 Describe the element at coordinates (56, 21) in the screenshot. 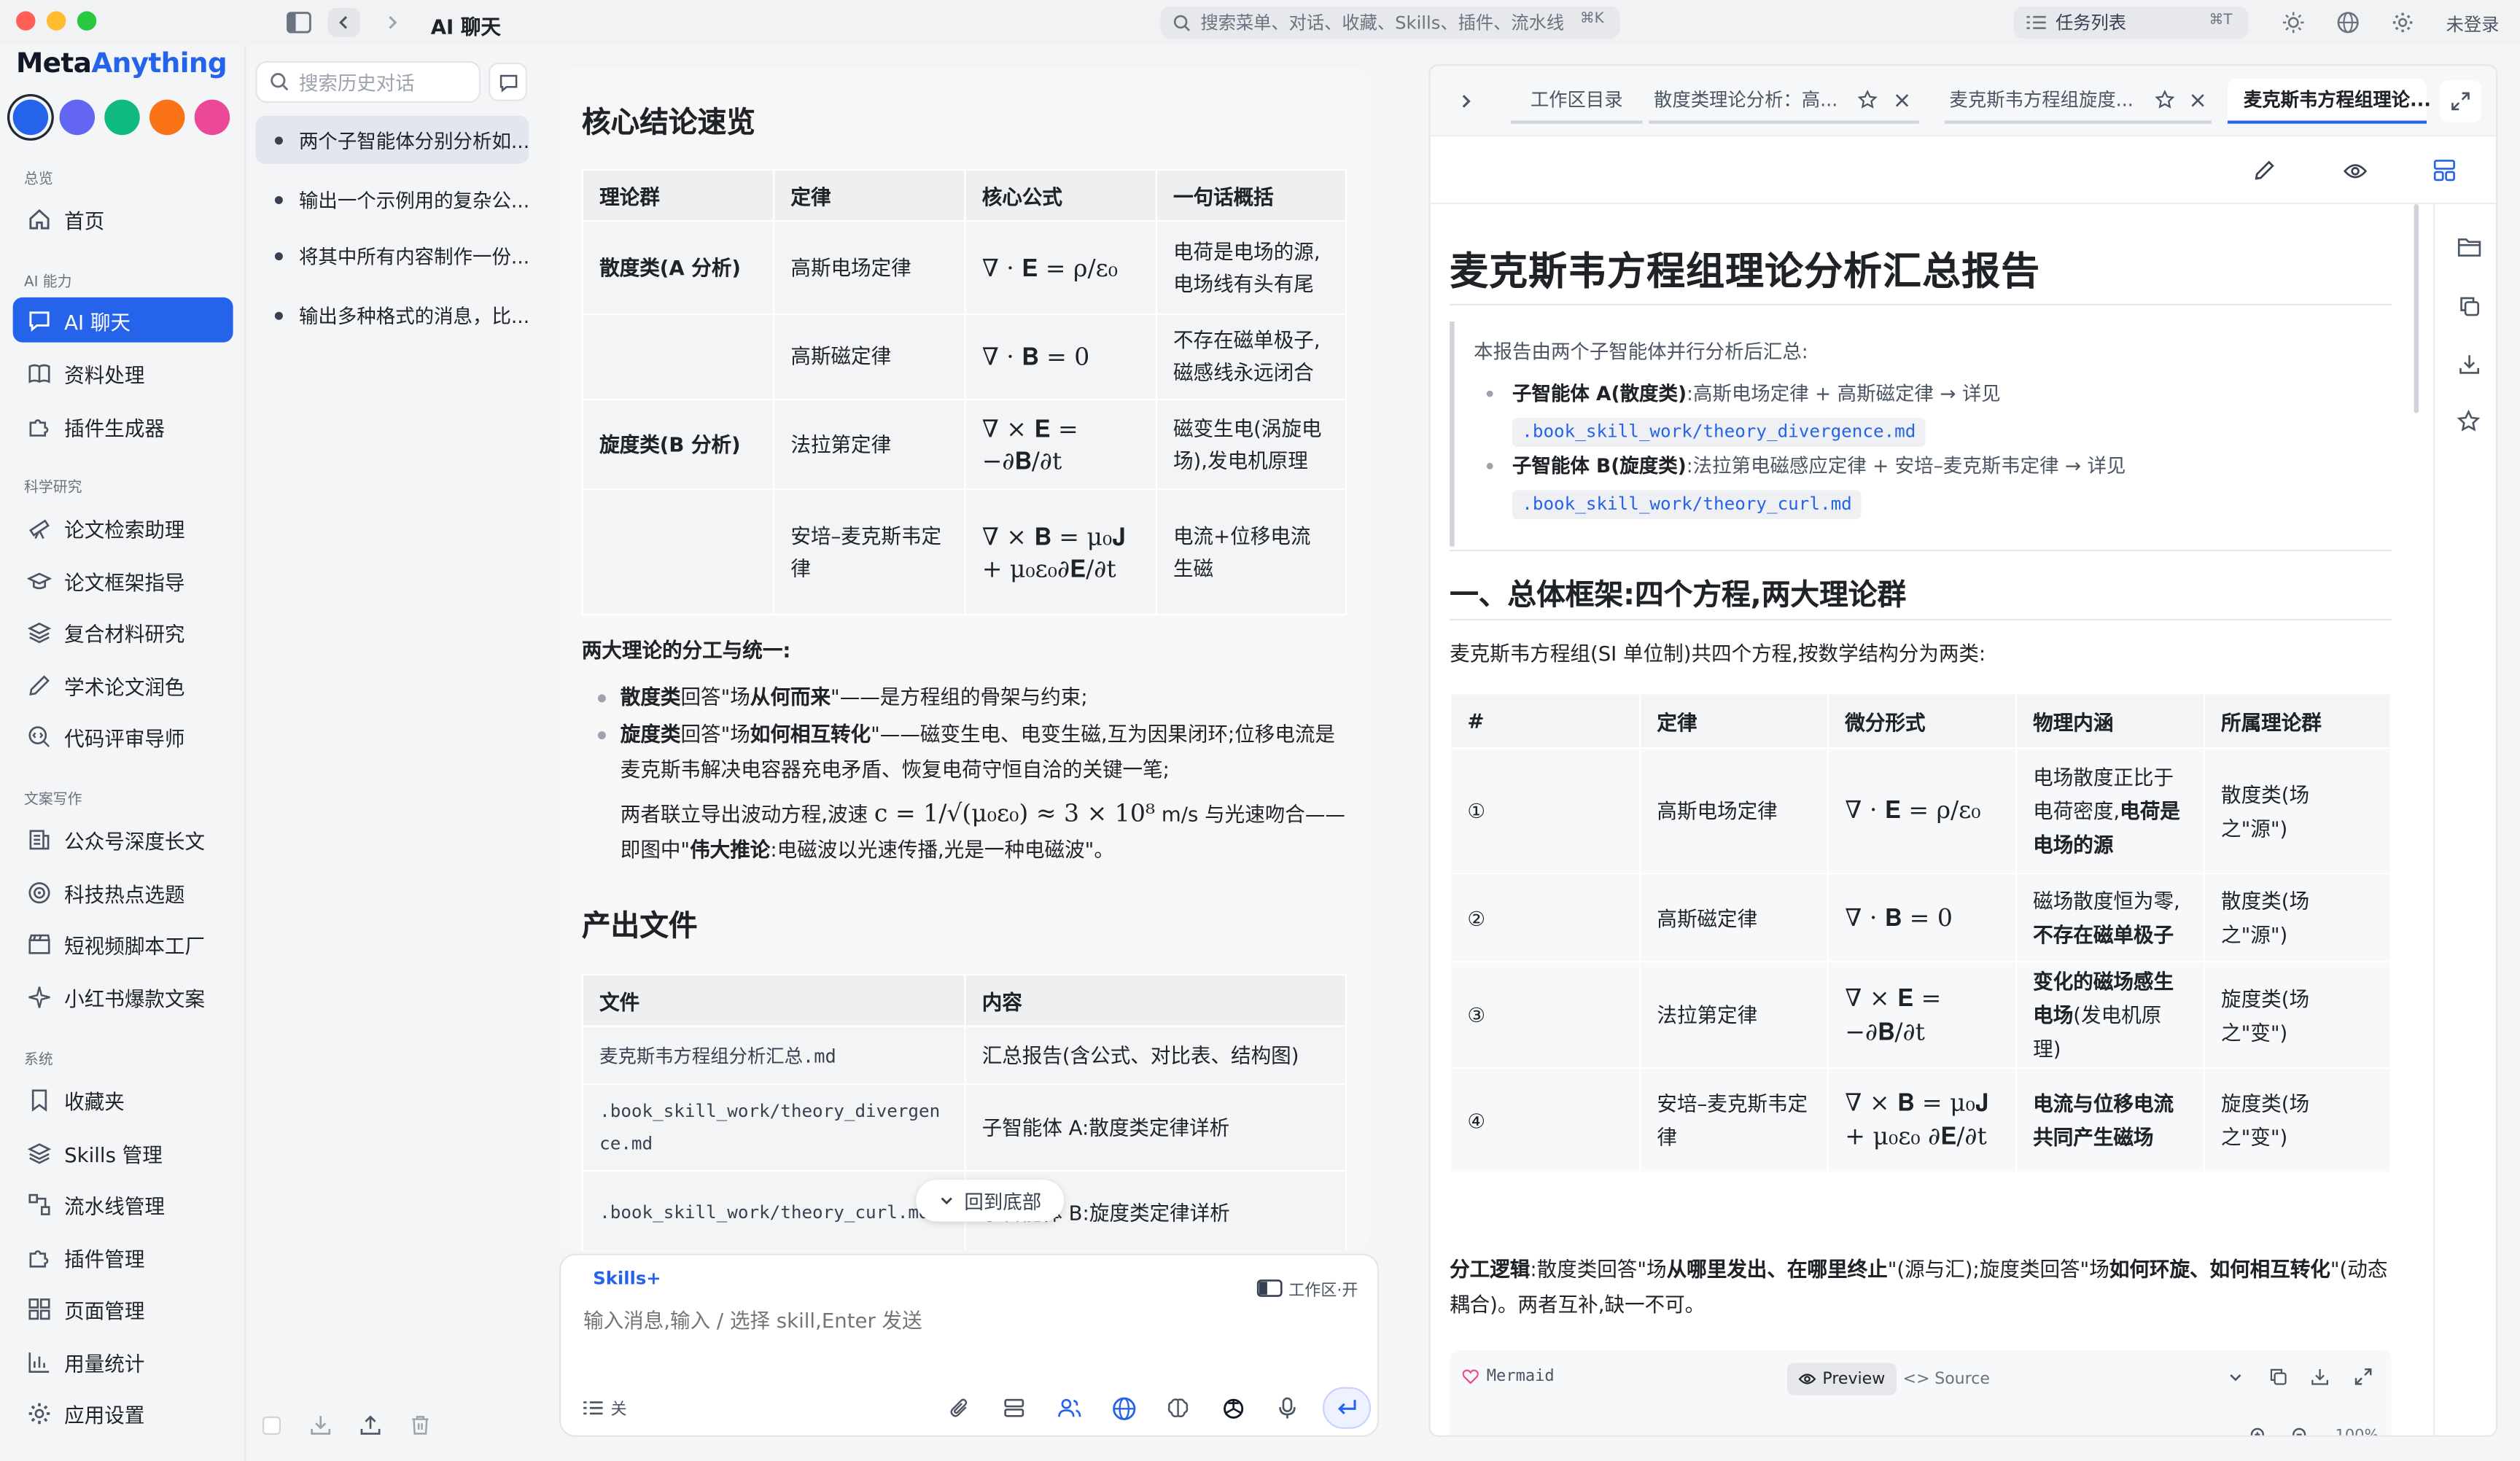

I see `minimize-window-button` at that location.